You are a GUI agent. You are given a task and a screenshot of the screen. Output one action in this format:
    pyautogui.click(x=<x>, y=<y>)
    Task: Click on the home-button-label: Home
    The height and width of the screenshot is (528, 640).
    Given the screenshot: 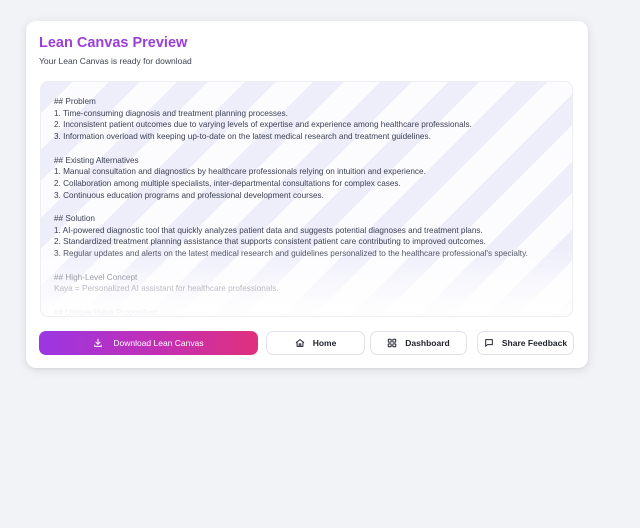 What is the action you would take?
    pyautogui.click(x=324, y=343)
    